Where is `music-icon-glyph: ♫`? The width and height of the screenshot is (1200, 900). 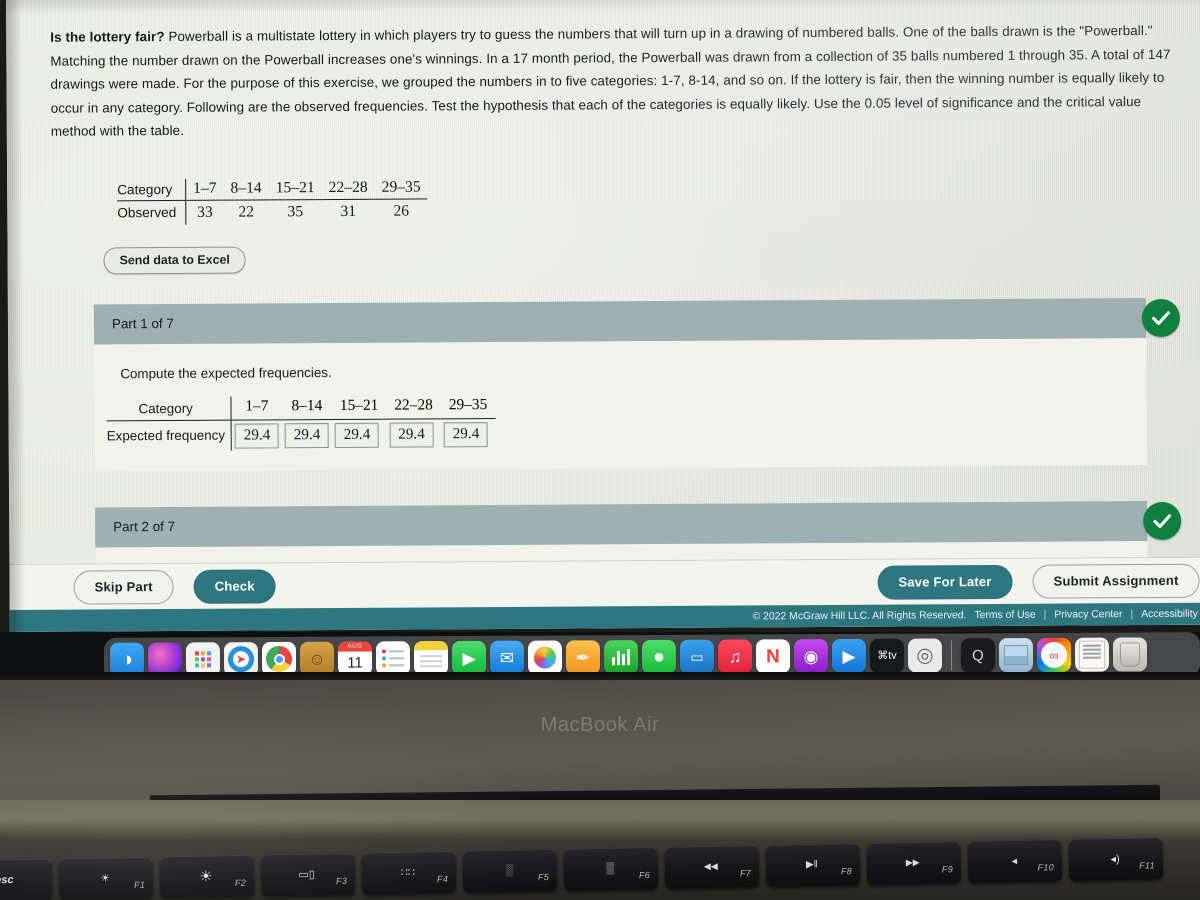
music-icon-glyph: ♫ is located at coordinates (735, 657).